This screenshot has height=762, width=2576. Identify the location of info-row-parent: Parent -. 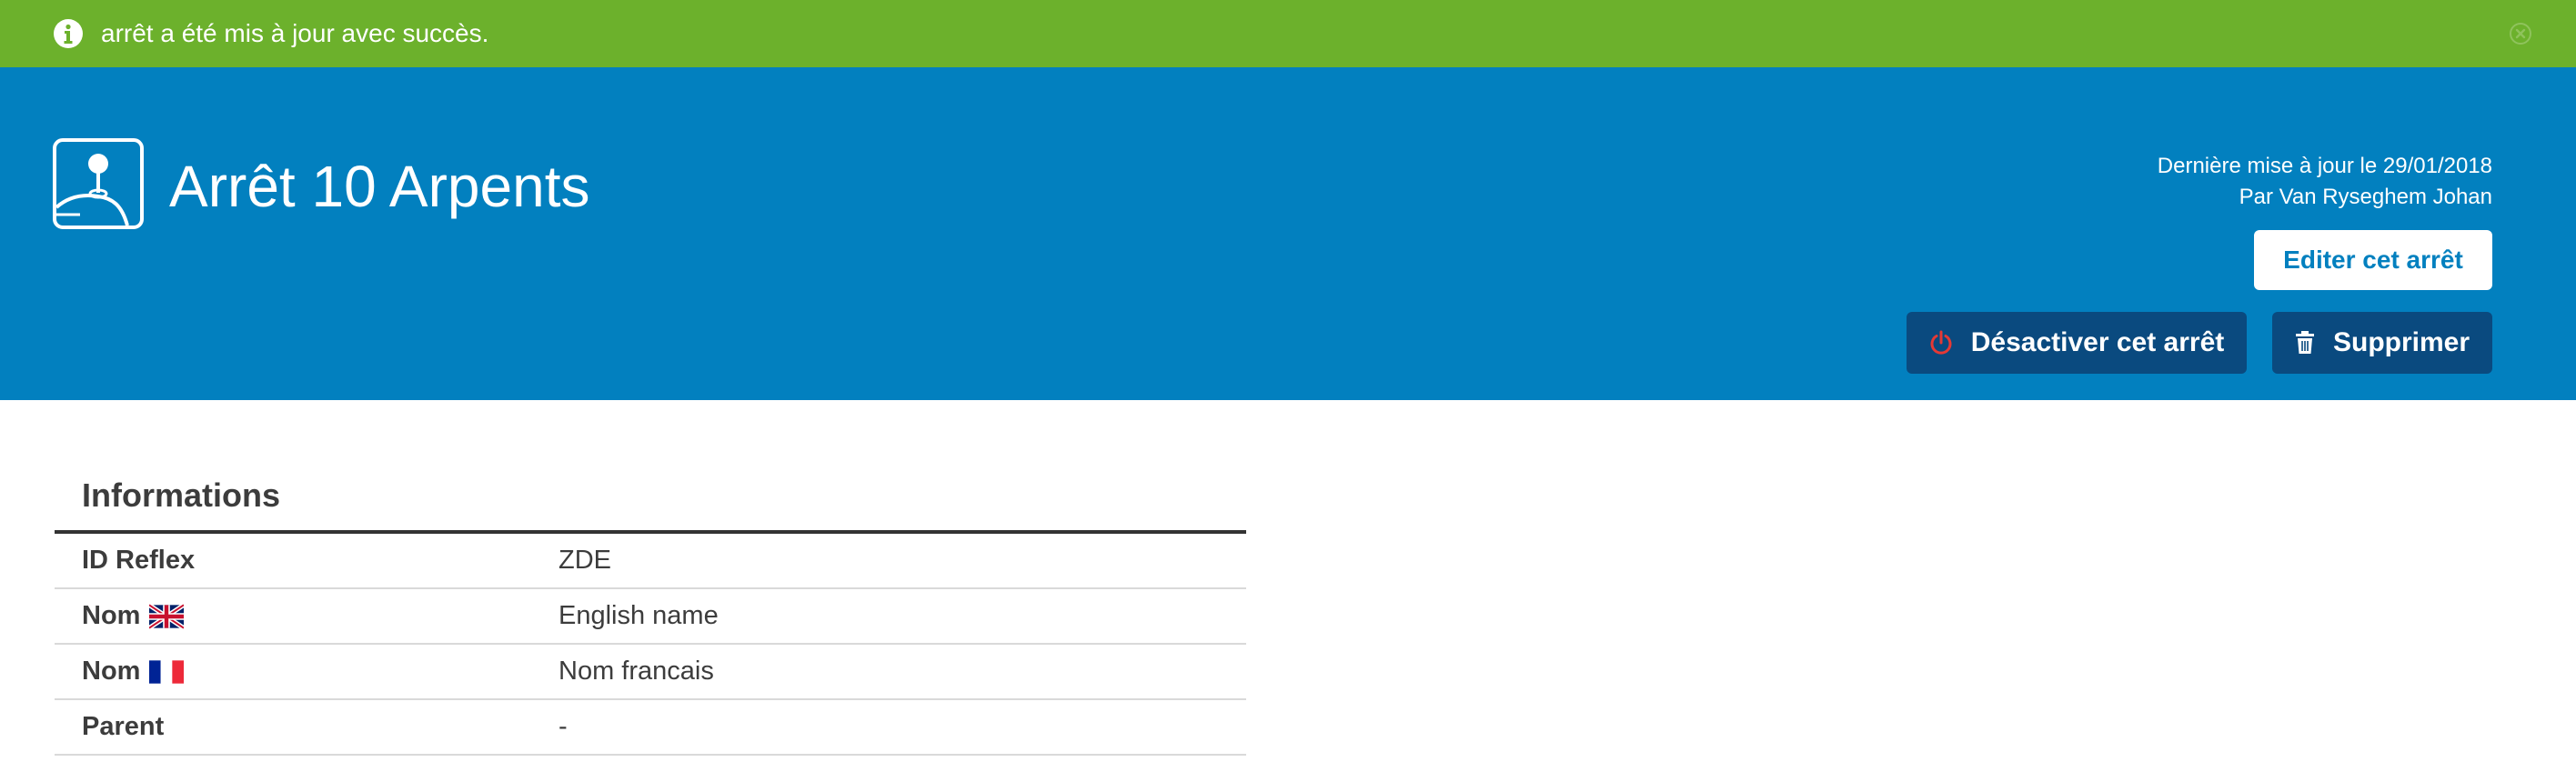
(650, 728).